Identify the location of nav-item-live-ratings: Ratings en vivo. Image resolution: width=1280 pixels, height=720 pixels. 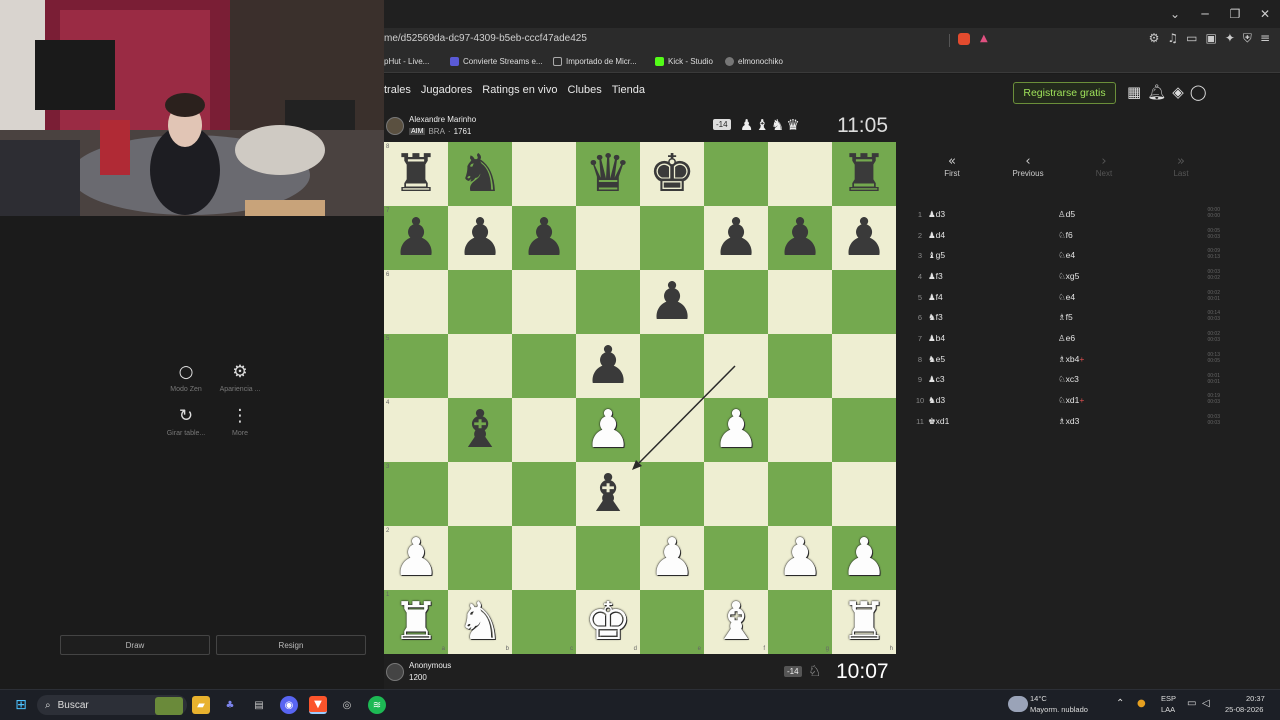
(519, 90).